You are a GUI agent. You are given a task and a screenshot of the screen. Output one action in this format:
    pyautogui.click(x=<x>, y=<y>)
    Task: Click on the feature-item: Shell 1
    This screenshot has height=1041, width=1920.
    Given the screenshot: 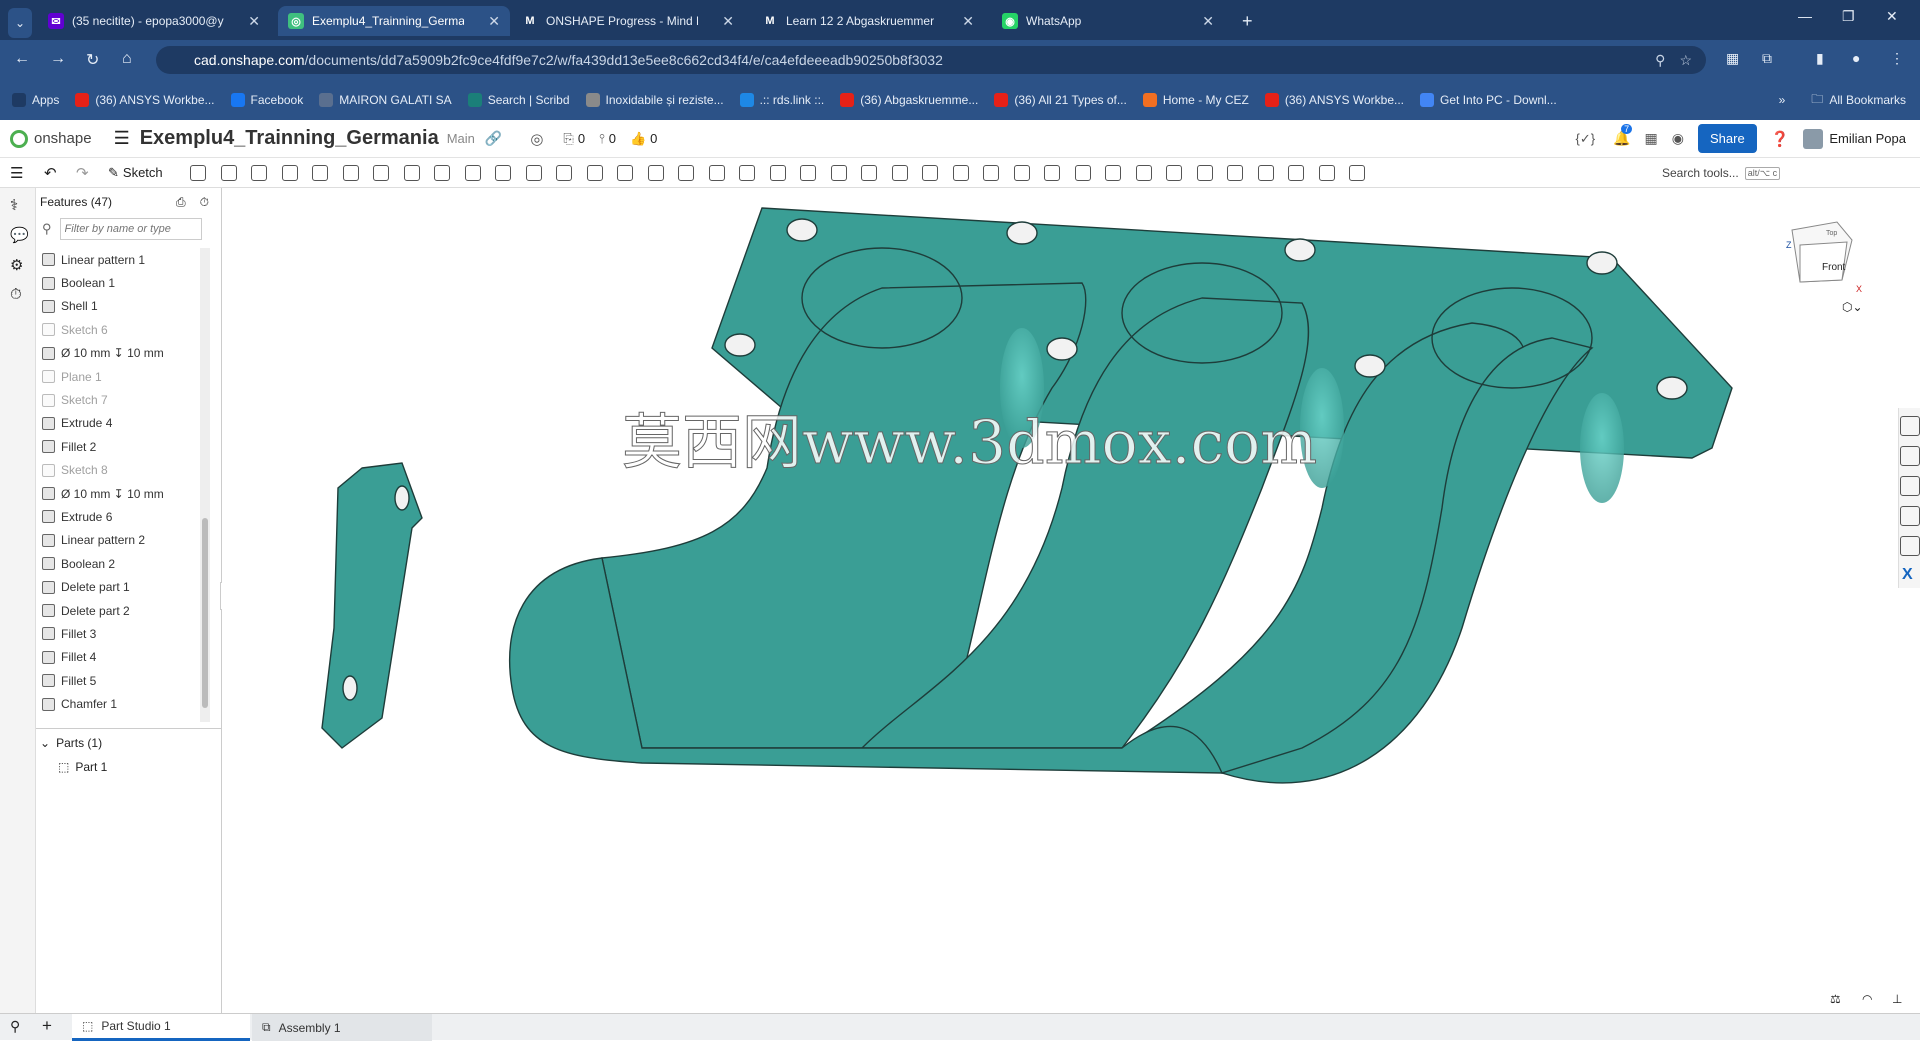 What is the action you would take?
    pyautogui.click(x=121, y=306)
    